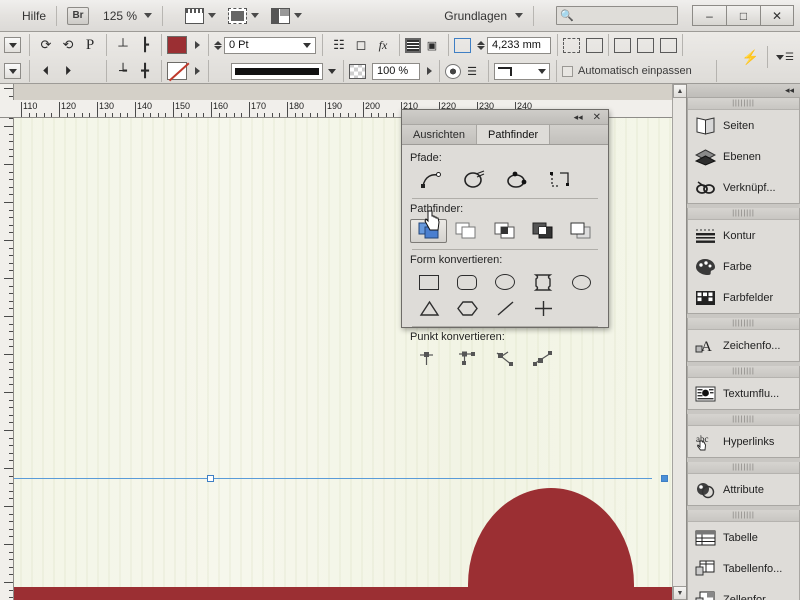 The height and width of the screenshot is (600, 800). Describe the element at coordinates (505, 308) in the screenshot. I see `line-icon` at that location.